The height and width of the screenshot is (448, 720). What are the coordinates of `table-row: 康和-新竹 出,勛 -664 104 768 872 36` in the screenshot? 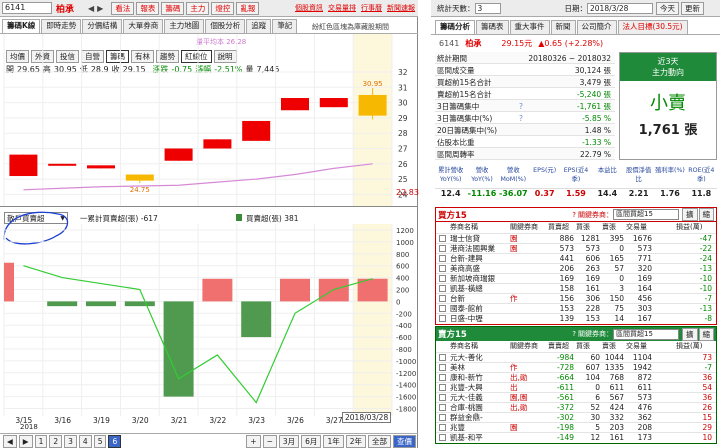 It's located at (576, 377).